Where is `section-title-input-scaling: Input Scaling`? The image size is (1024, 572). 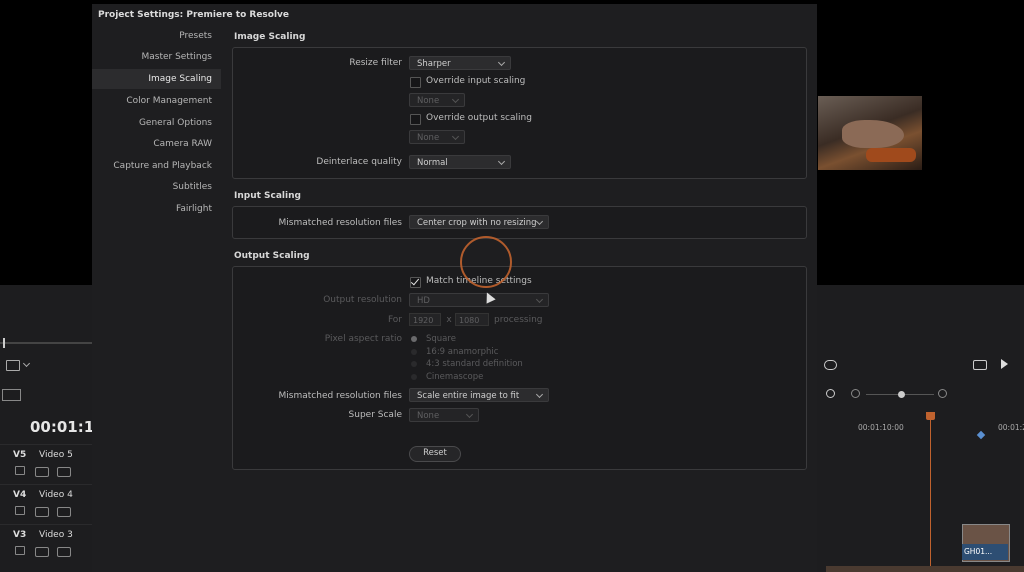 section-title-input-scaling: Input Scaling is located at coordinates (267, 196).